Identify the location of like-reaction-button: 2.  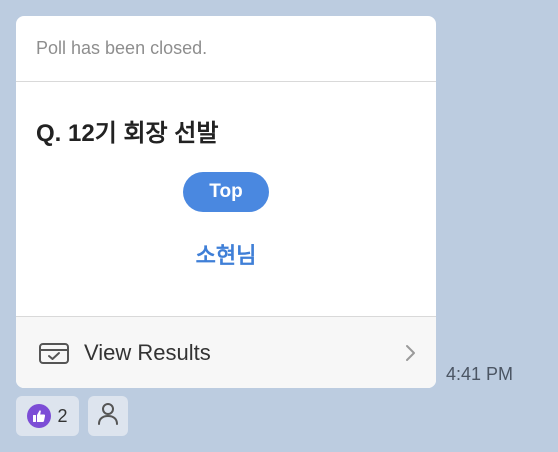
(47, 416).